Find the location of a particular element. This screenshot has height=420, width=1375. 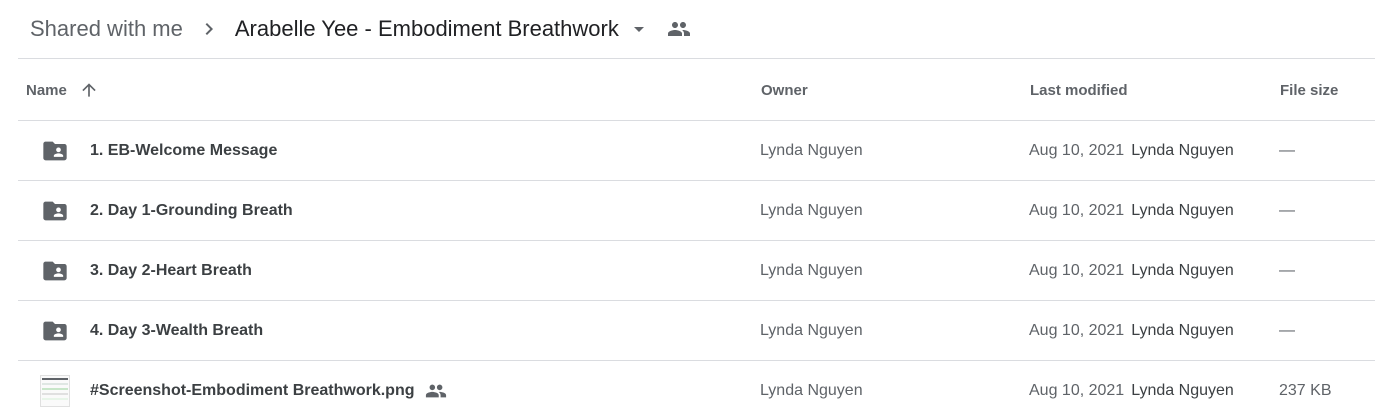

breadcrumb-current-folder: Arabelle Yee - Embodiment Breathwork is located at coordinates (423, 29).